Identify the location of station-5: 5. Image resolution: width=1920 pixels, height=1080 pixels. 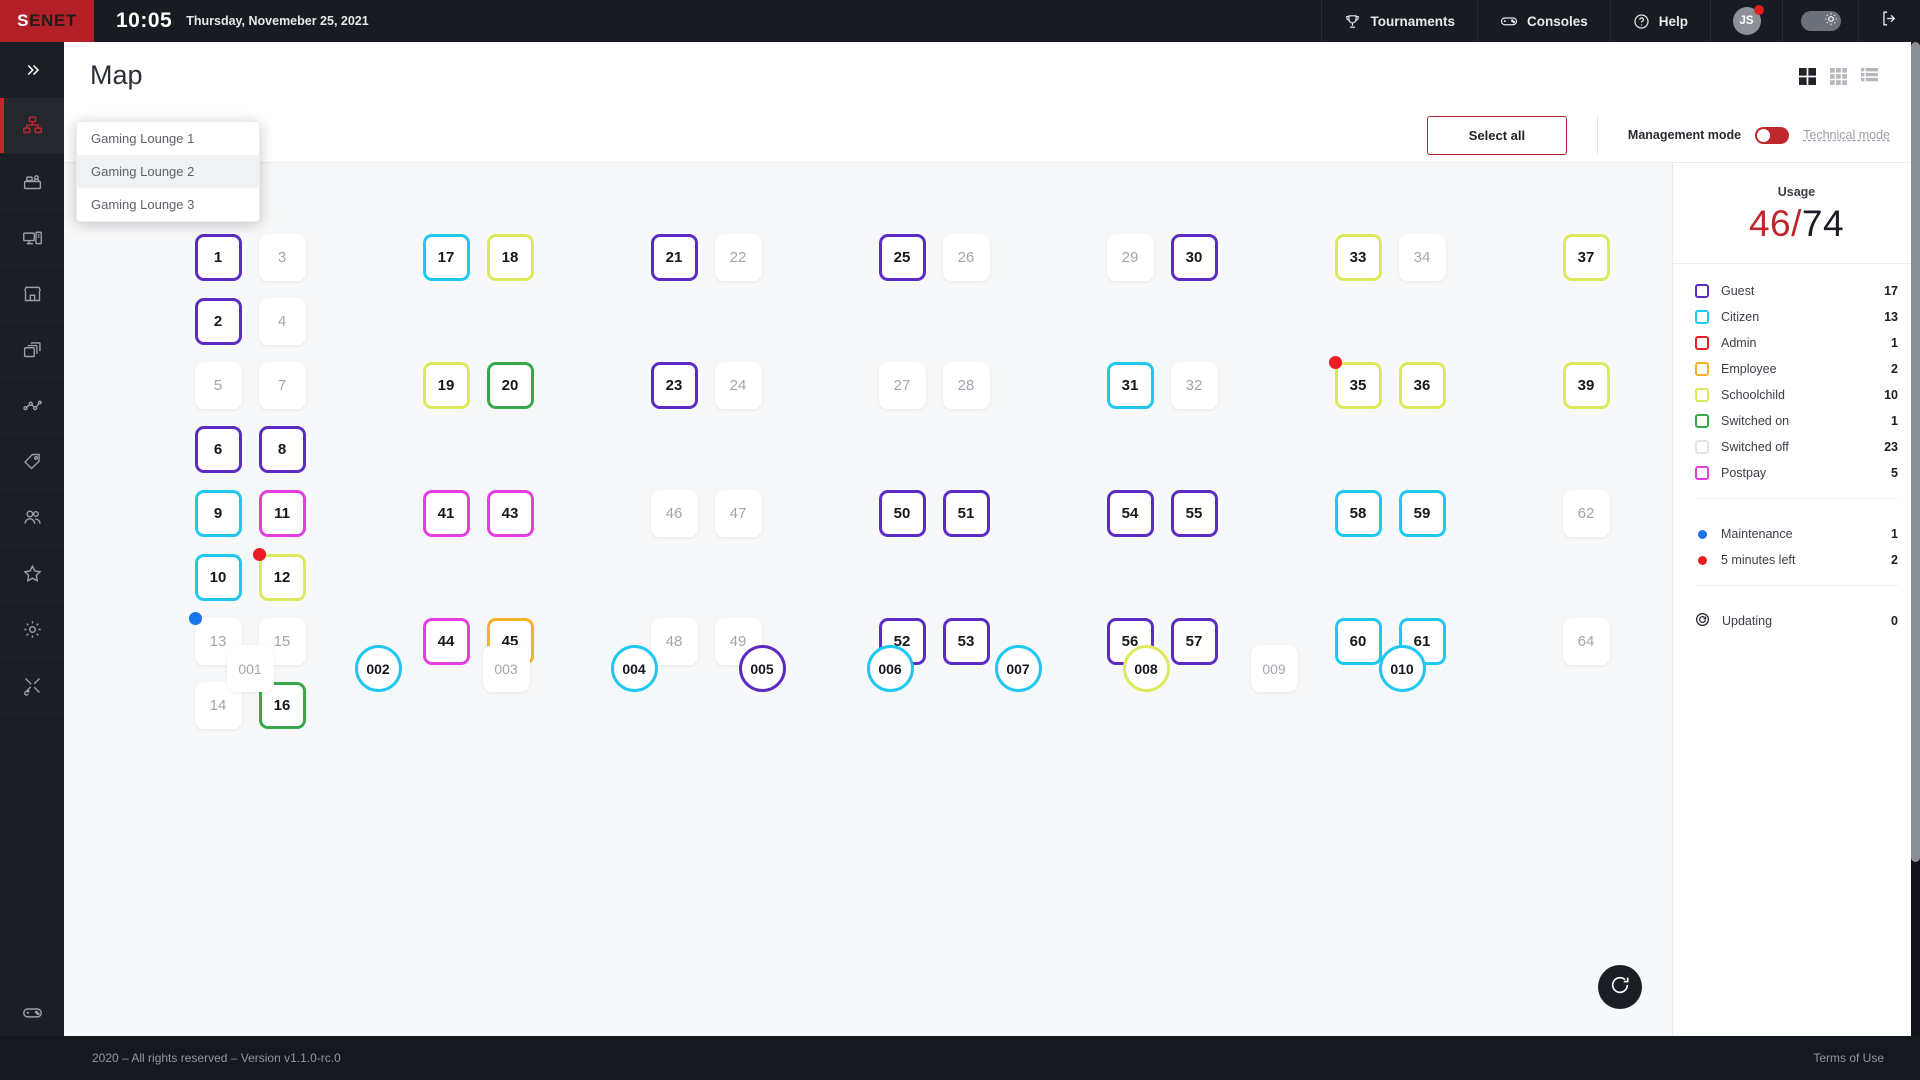
(218, 385).